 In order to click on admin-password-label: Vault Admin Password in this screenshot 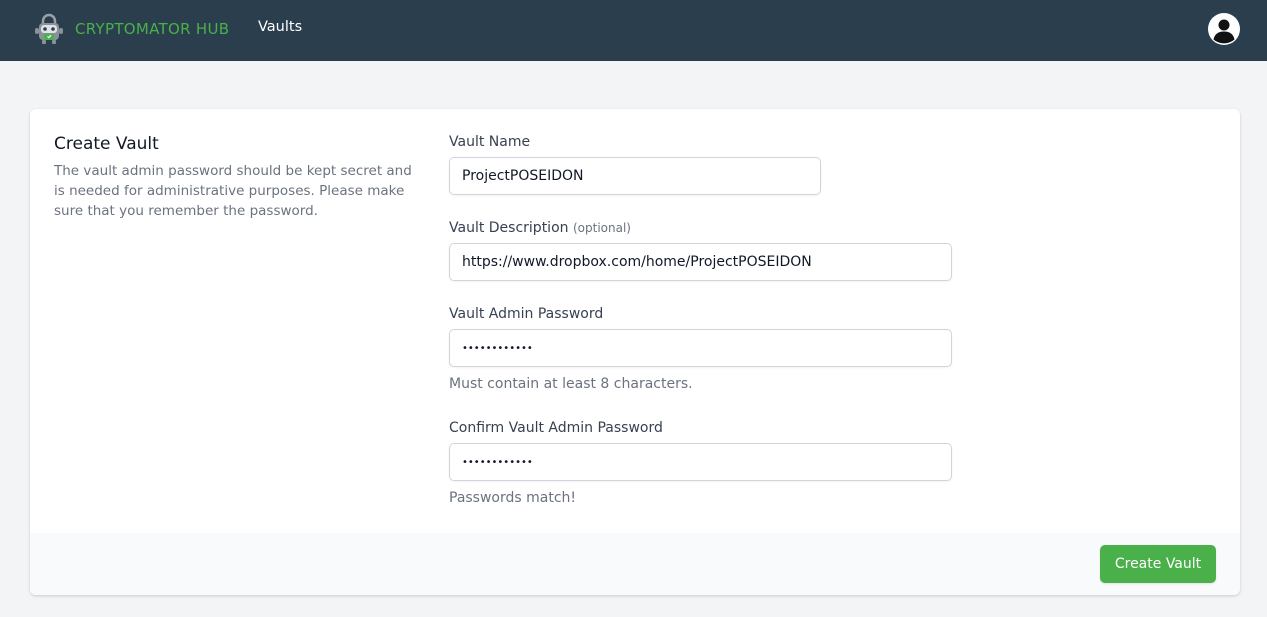, I will do `click(526, 314)`.